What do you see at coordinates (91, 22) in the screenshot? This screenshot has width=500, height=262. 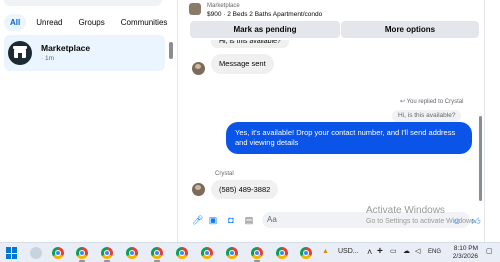 I see `filter-groups: Groups` at bounding box center [91, 22].